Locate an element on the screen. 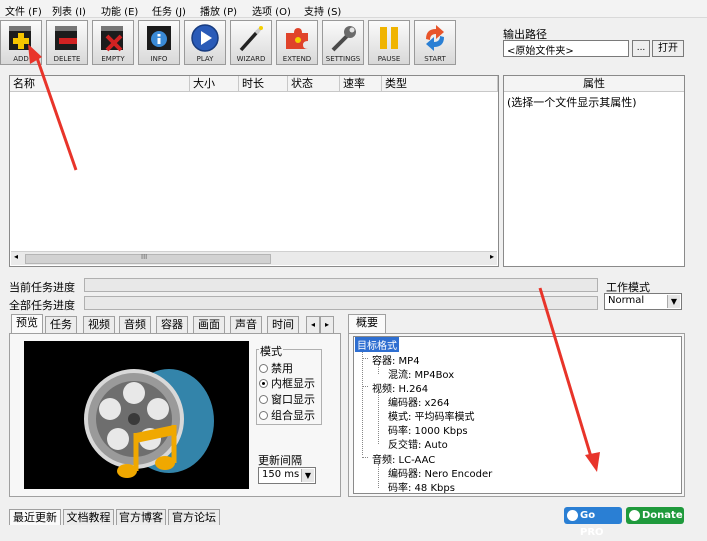  column-header-type: 类型 is located at coordinates (440, 84).